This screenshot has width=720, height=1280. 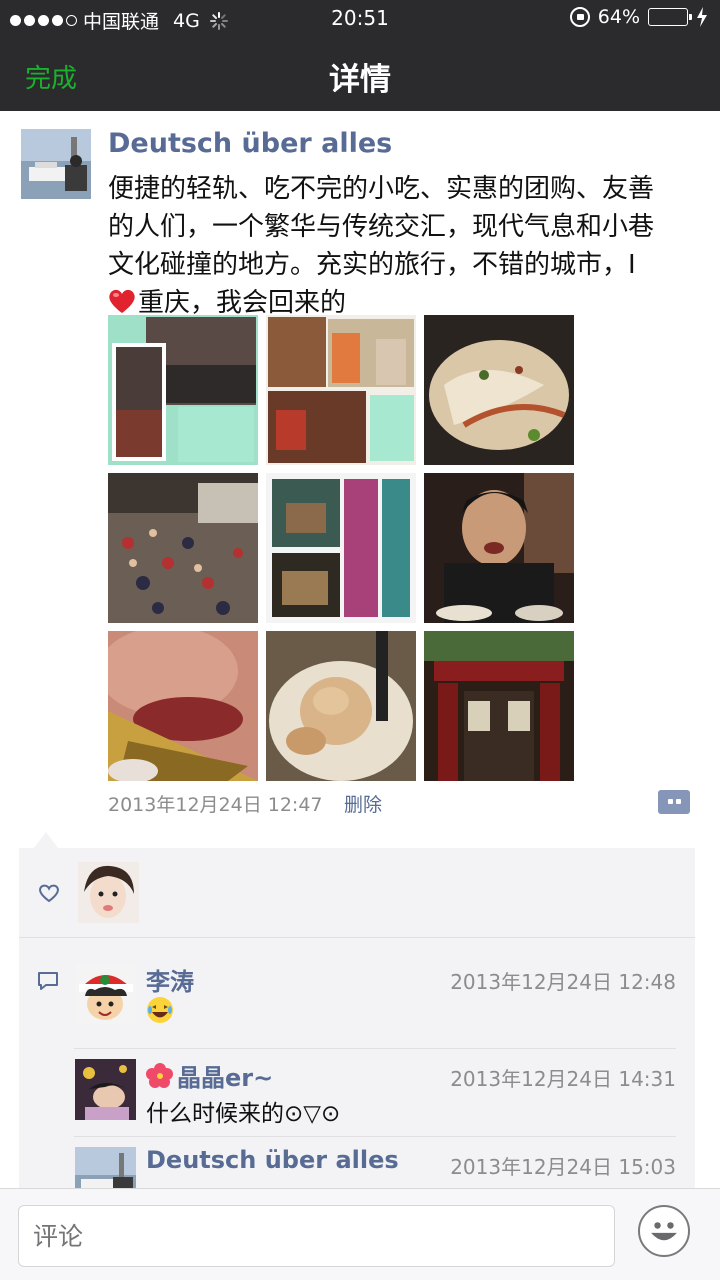 I want to click on comment-input, so click(x=316, y=1236).